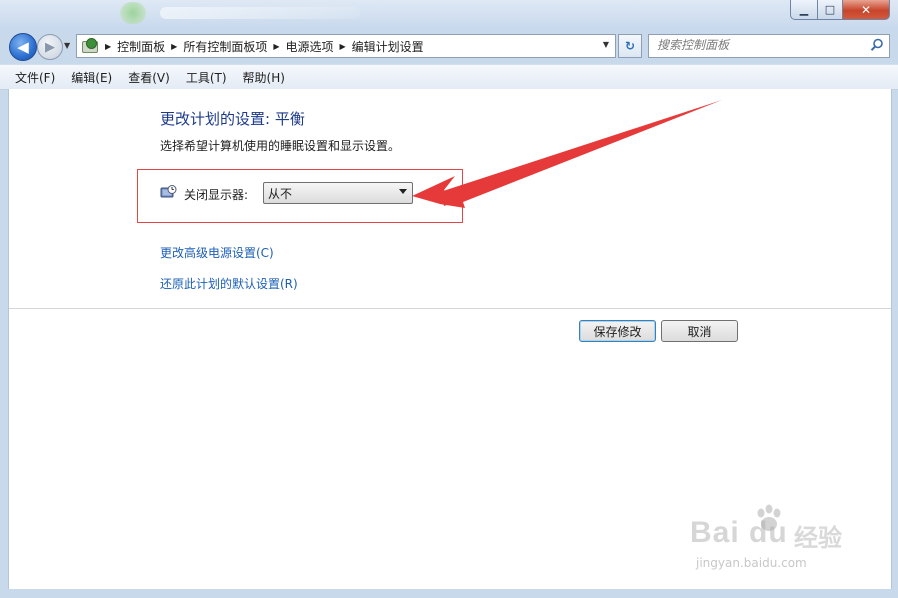 The height and width of the screenshot is (598, 898). What do you see at coordinates (232, 119) in the screenshot?
I see `page-title: 更改计划的设置: 平衡` at bounding box center [232, 119].